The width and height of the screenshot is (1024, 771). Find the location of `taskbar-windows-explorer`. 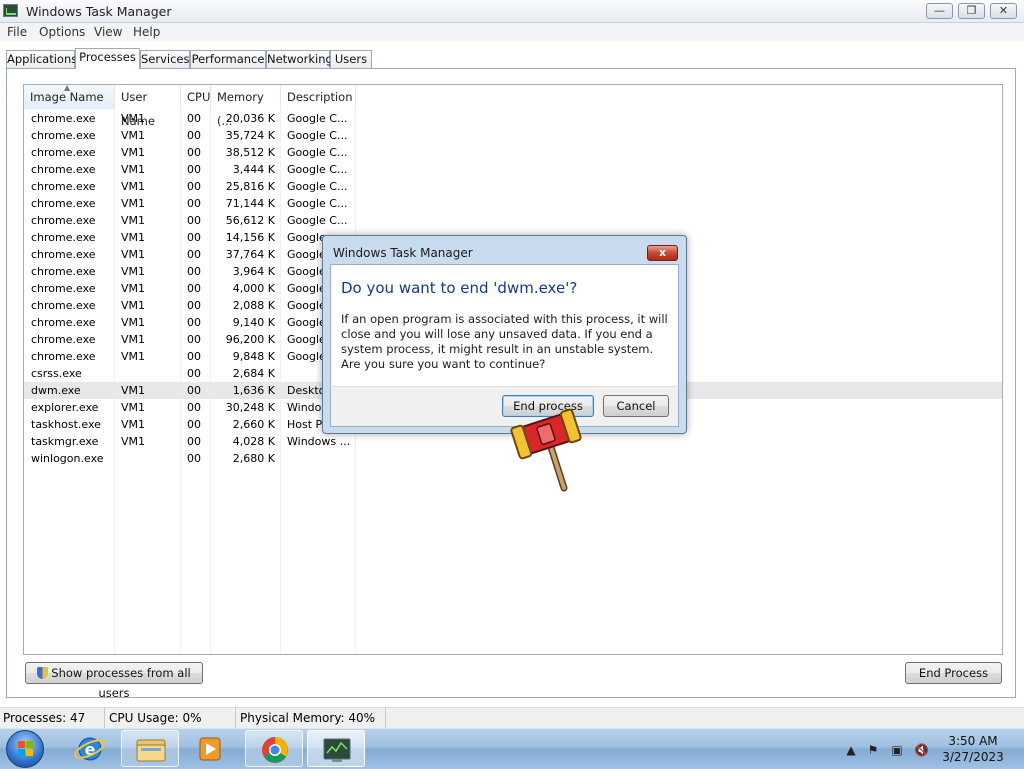

taskbar-windows-explorer is located at coordinates (150, 748).